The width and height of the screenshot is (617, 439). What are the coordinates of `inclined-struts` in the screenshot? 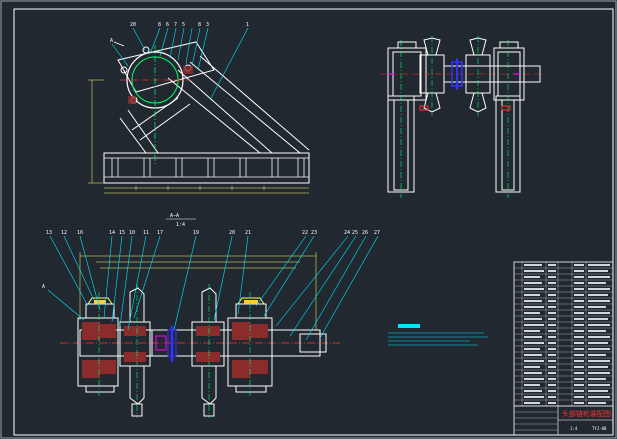 It's located at (214, 104).